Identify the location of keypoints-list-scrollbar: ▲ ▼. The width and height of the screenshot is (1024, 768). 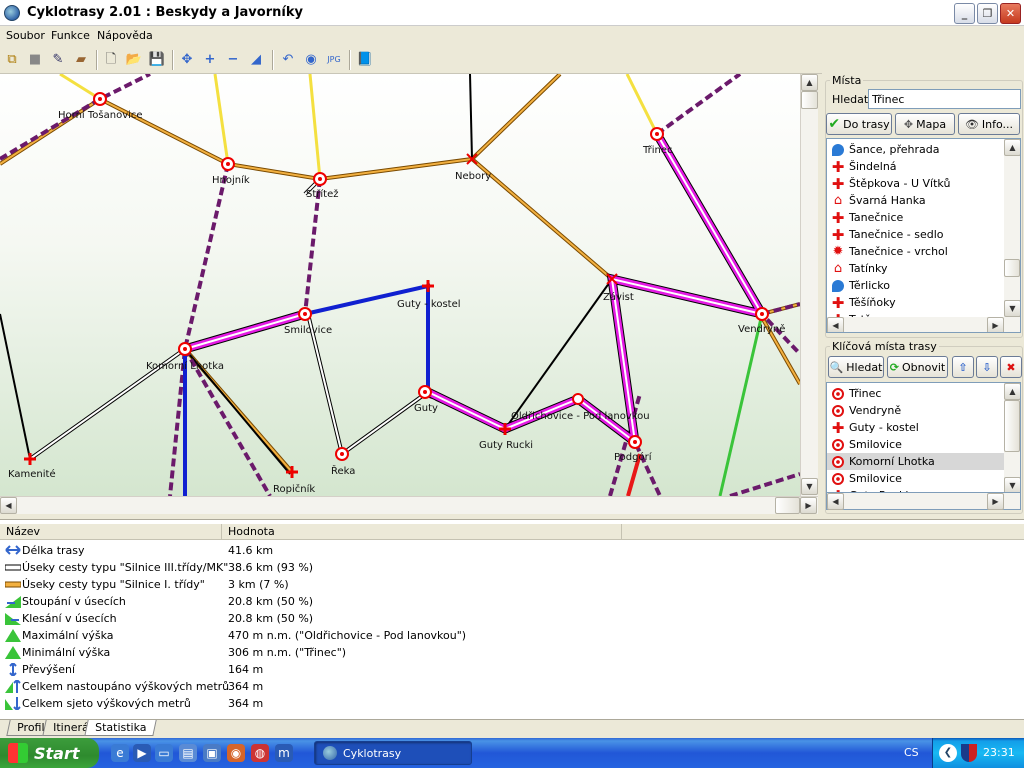
(1012, 437).